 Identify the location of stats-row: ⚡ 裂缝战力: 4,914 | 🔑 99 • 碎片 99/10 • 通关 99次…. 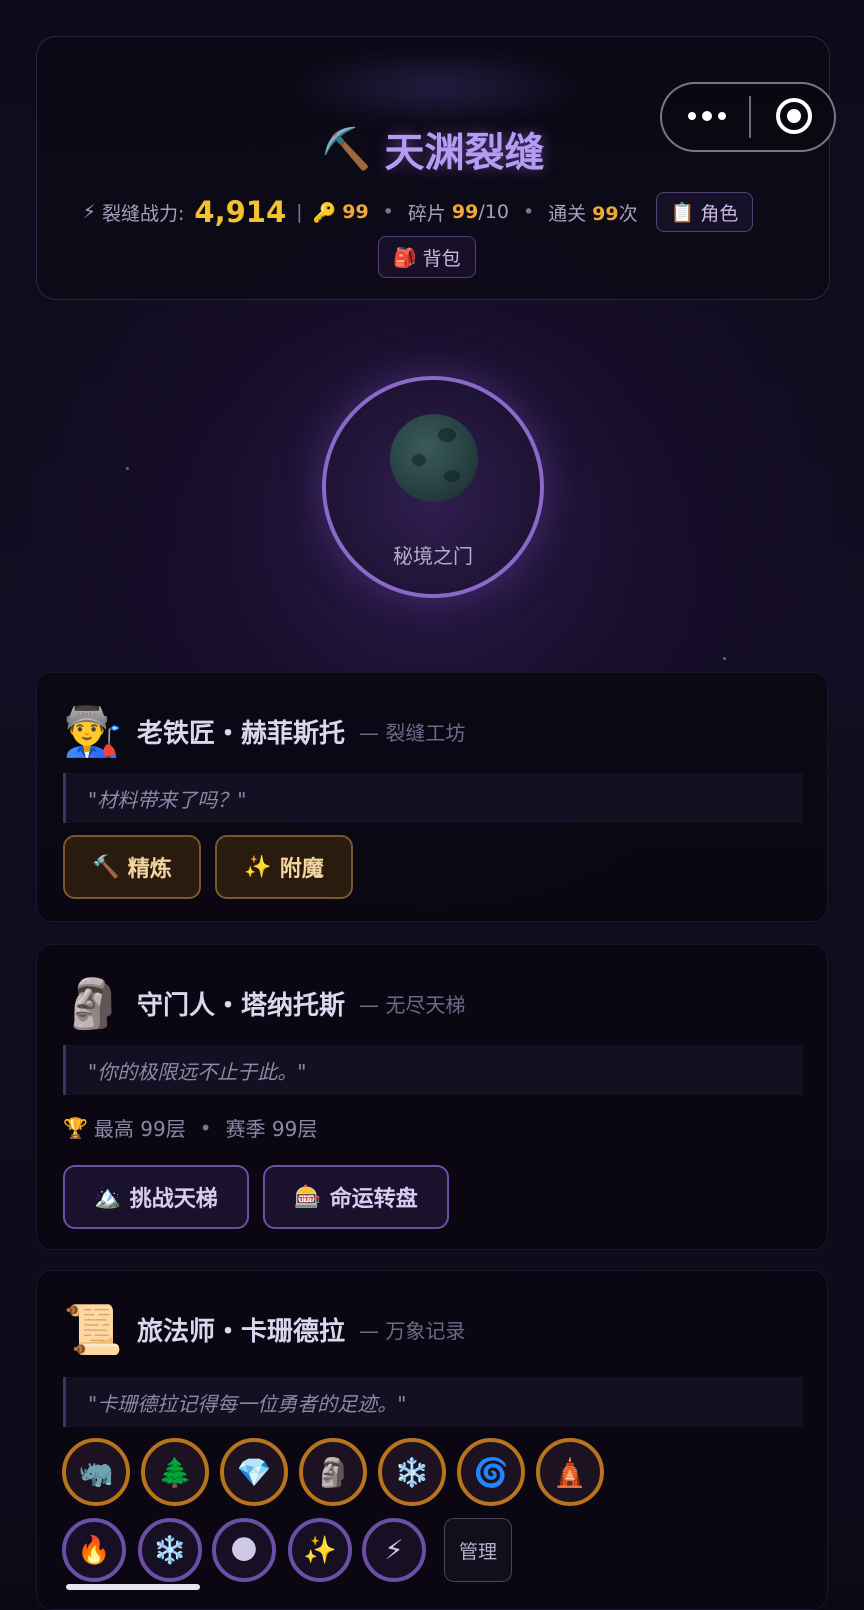
(418, 212).